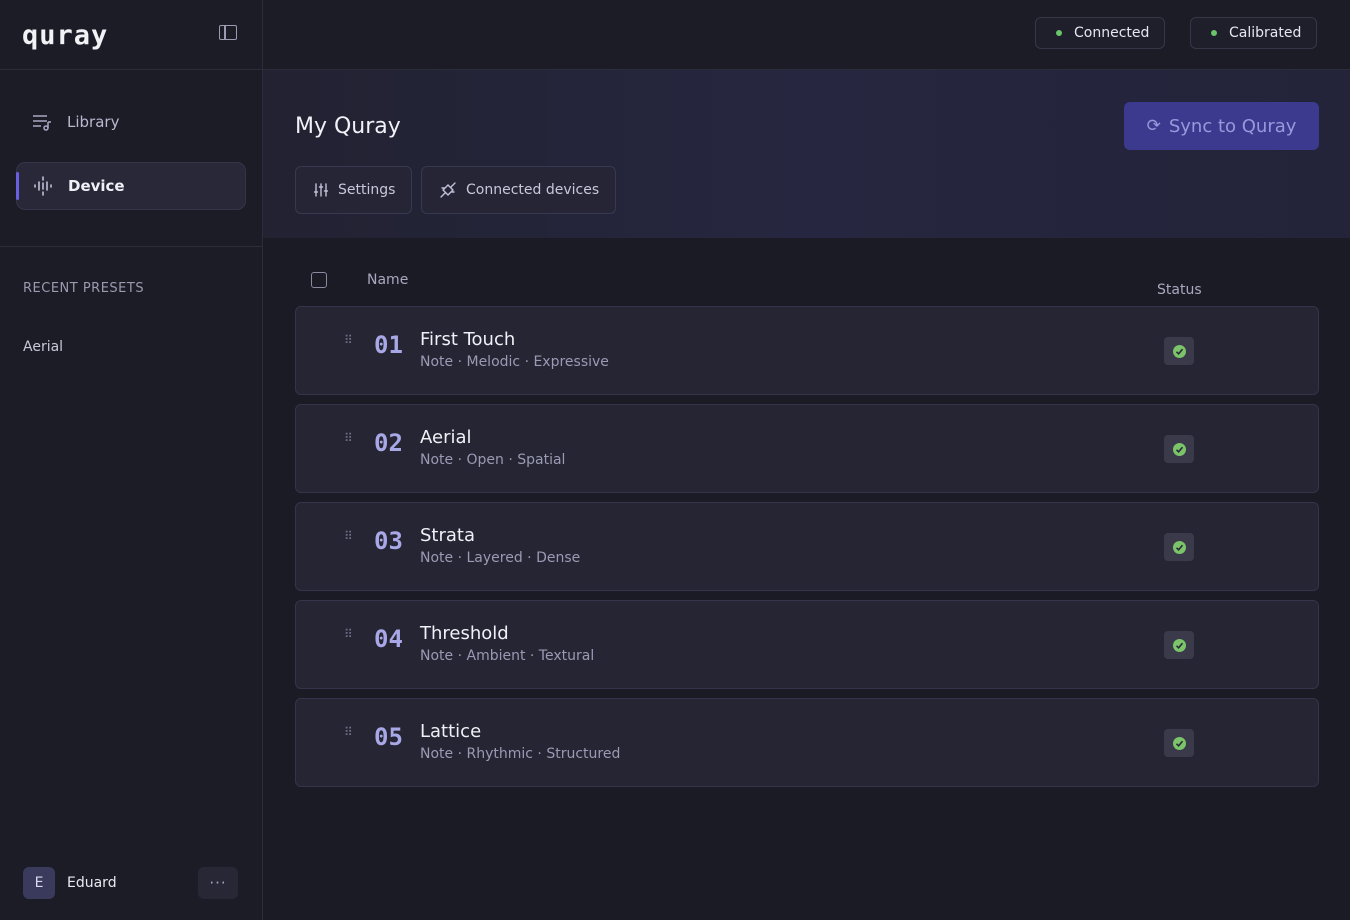  Describe the element at coordinates (96, 186) in the screenshot. I see `sidebar-item-label: Device` at that location.